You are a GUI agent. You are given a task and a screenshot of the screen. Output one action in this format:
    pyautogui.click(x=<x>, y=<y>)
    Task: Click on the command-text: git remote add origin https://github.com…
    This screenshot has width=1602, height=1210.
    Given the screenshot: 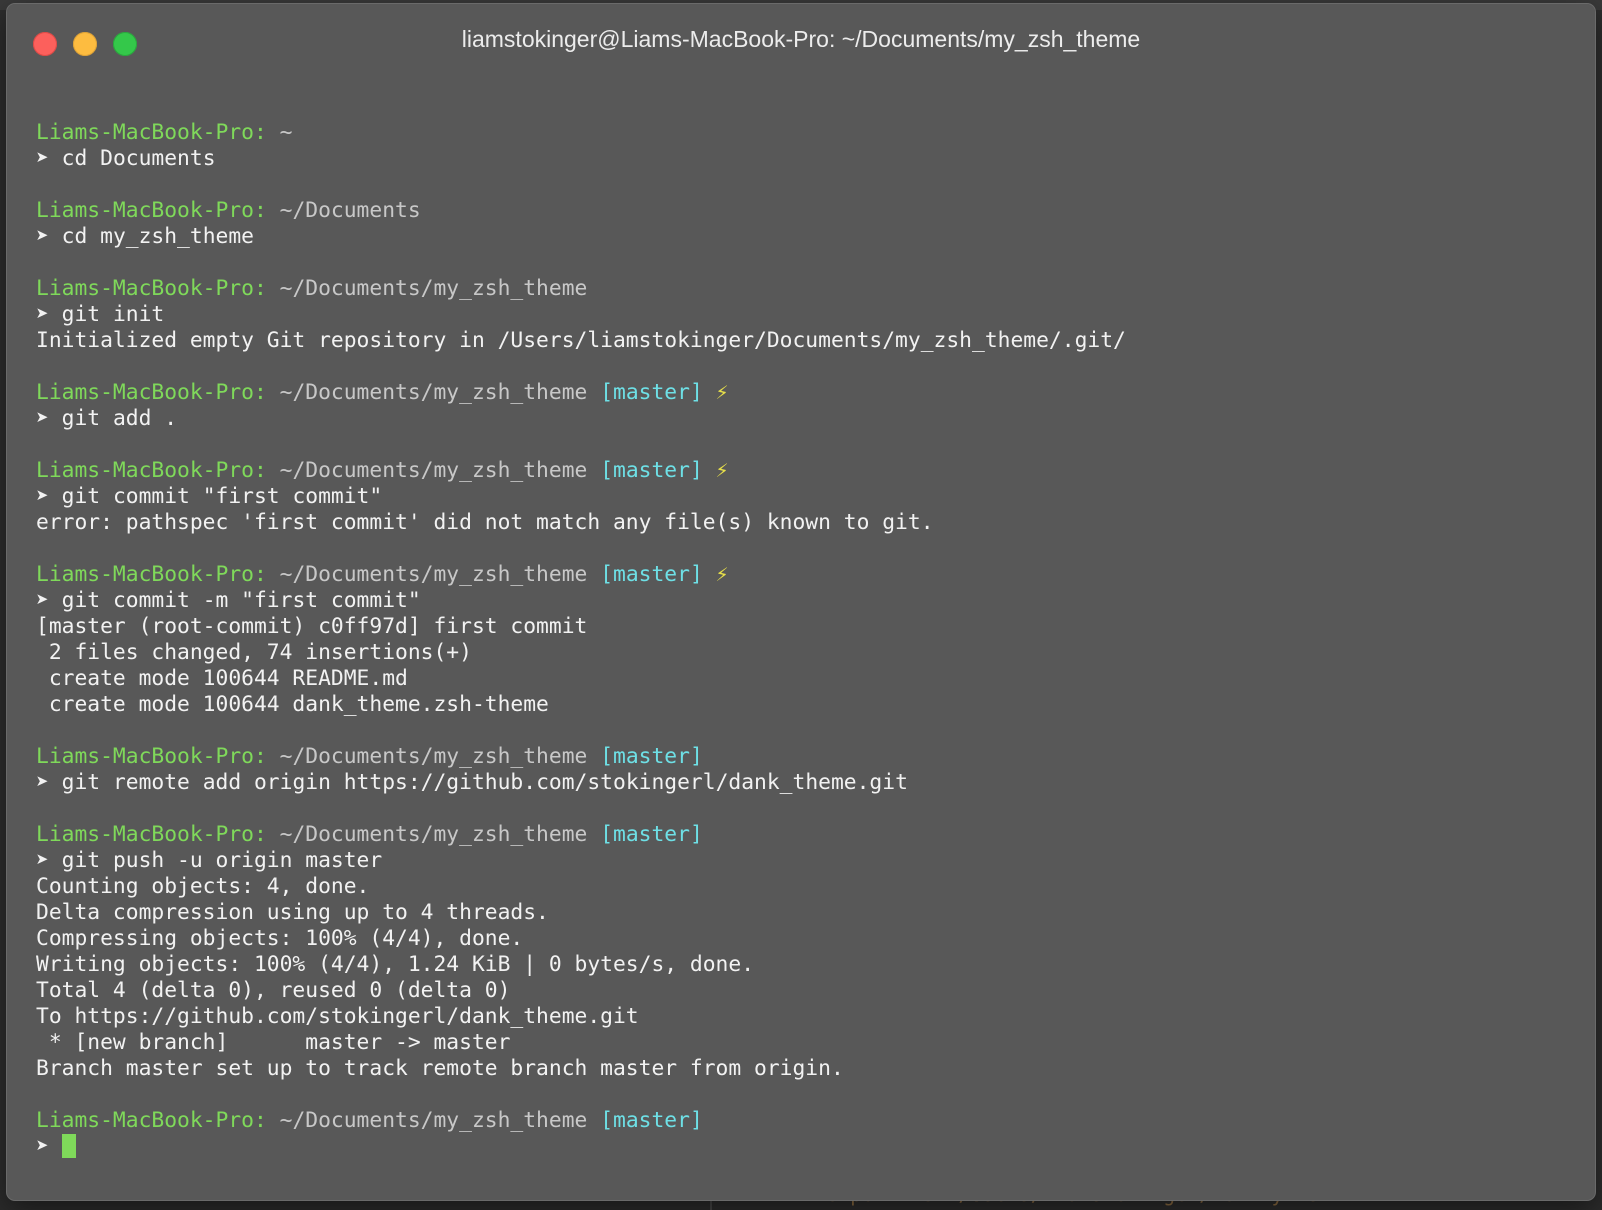 What is the action you would take?
    pyautogui.click(x=484, y=782)
    